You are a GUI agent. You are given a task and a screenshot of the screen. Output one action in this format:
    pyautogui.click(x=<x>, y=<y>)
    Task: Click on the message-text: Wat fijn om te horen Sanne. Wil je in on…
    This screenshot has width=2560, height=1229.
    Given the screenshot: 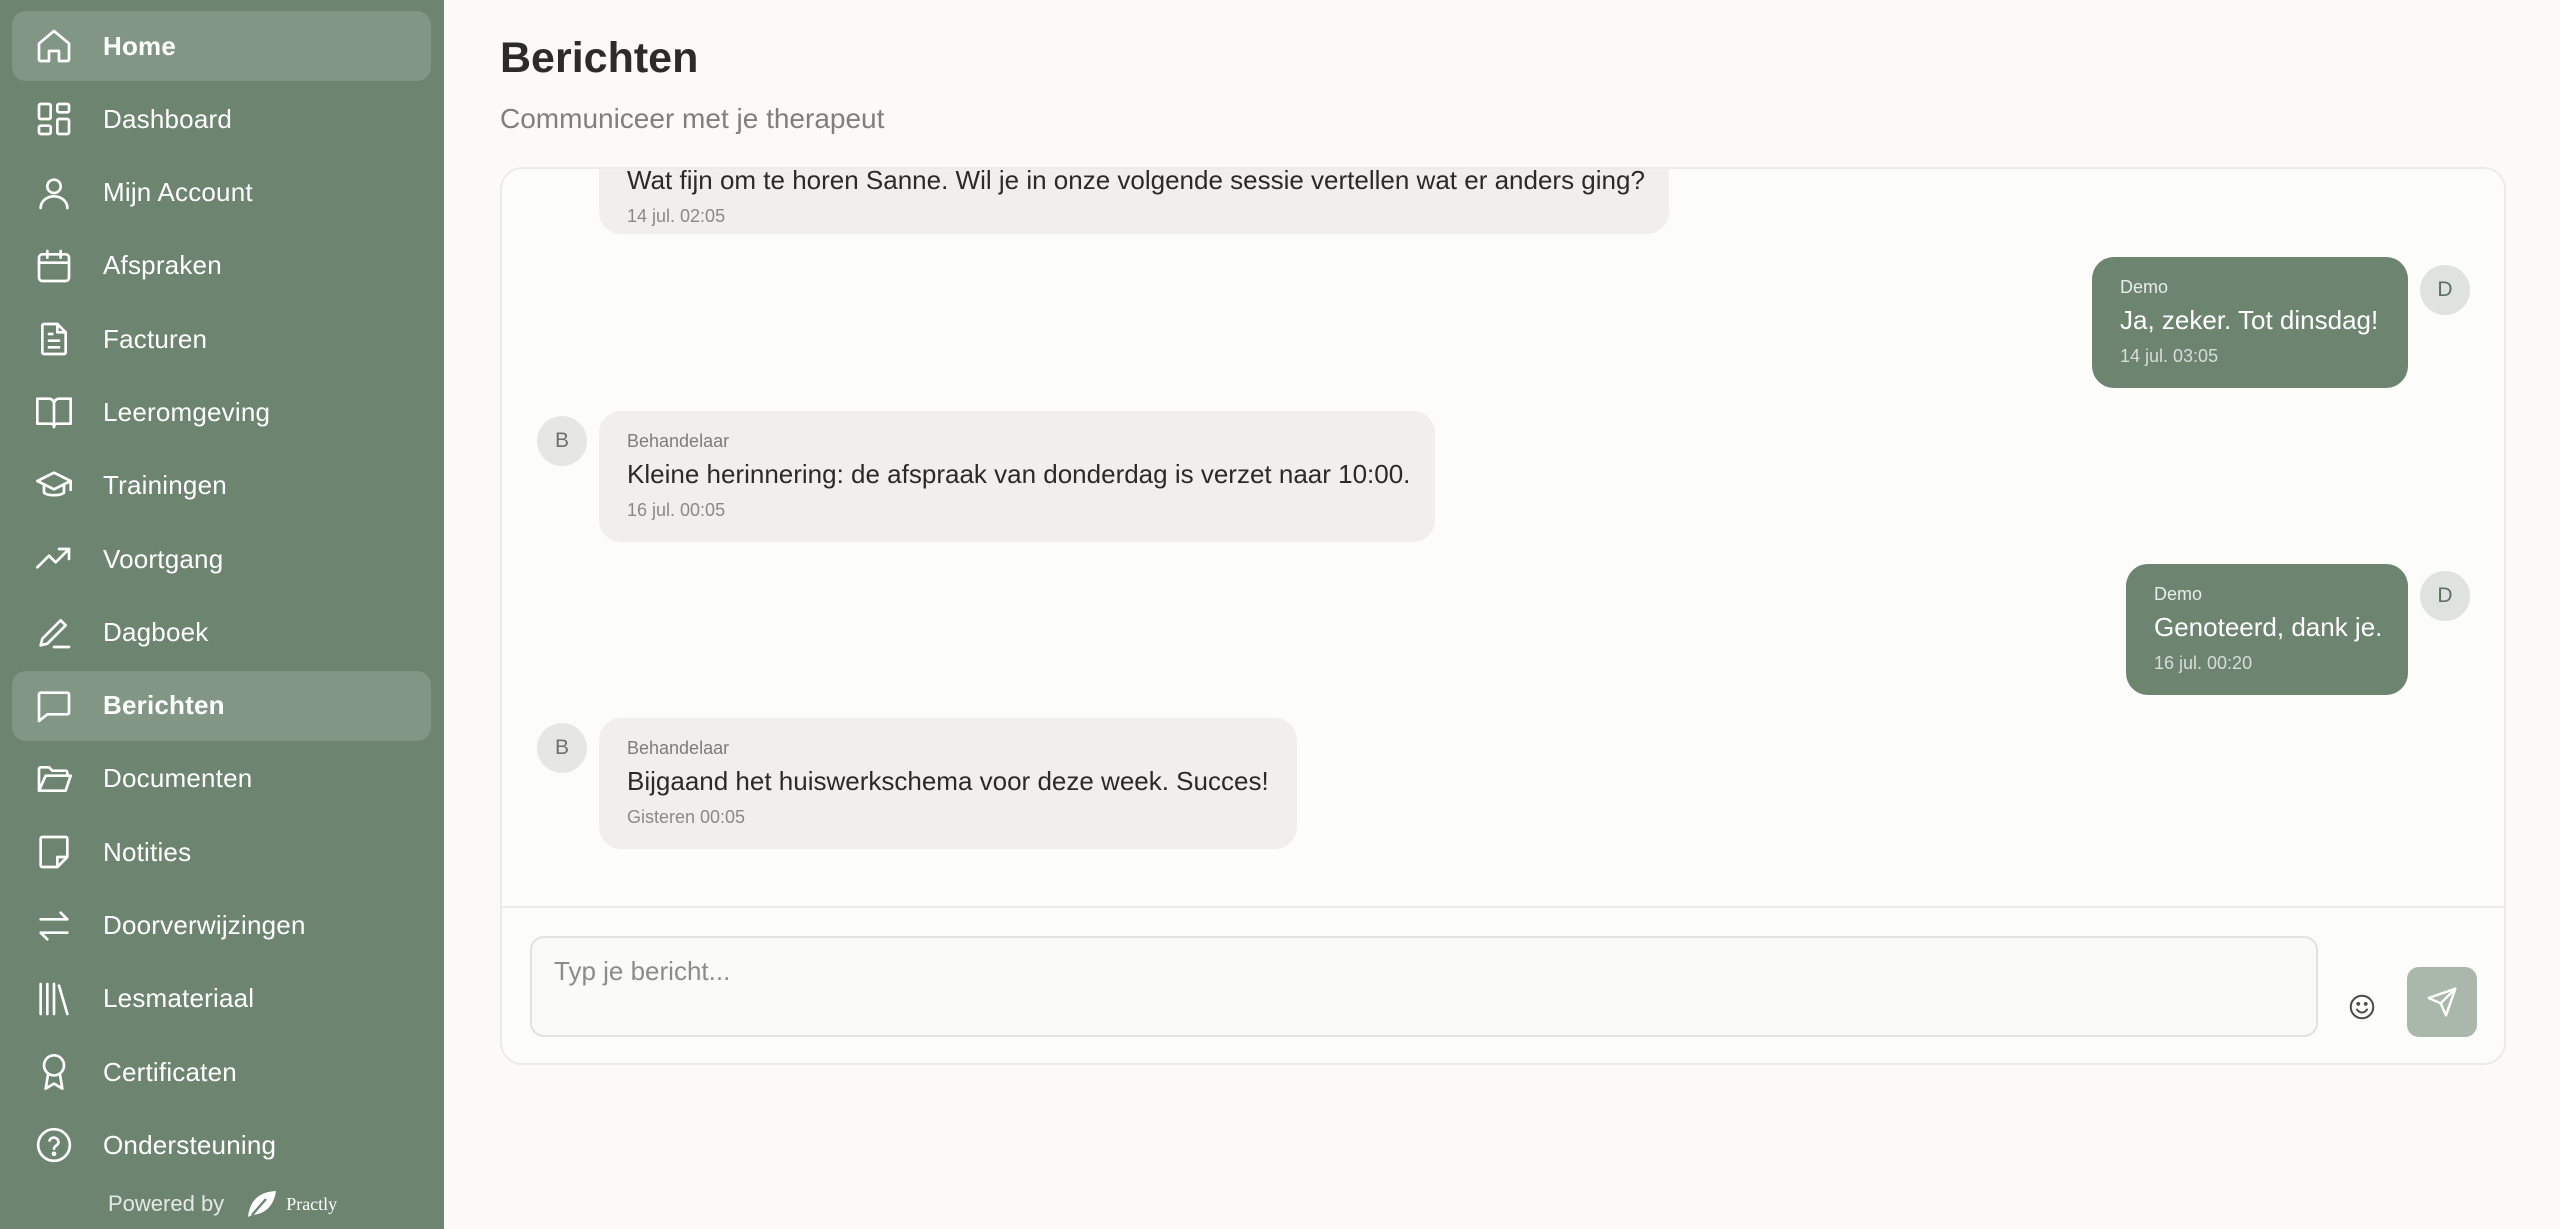 What is the action you would take?
    pyautogui.click(x=1136, y=182)
    